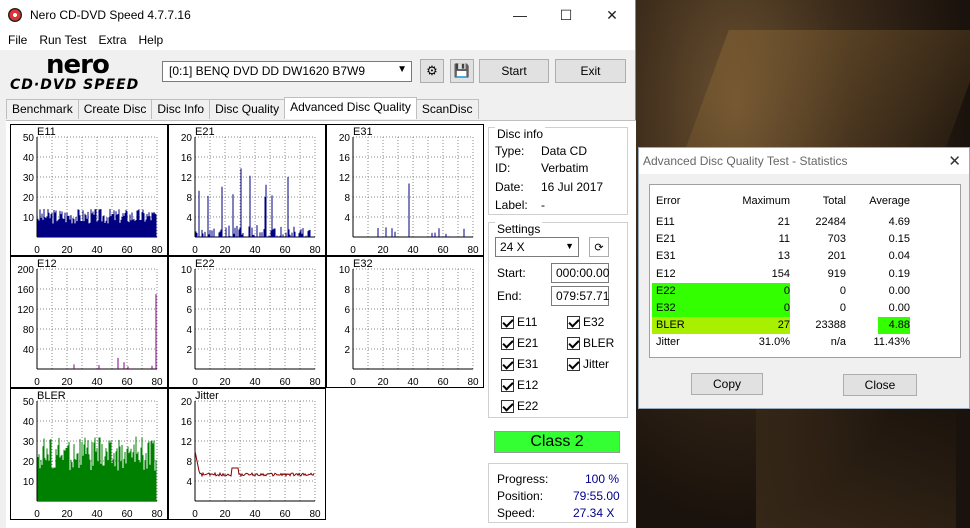 This screenshot has width=970, height=528. What do you see at coordinates (89, 322) in the screenshot?
I see `chart-e12: 200 160 120 80 40 0 20 40 60 80 E12` at bounding box center [89, 322].